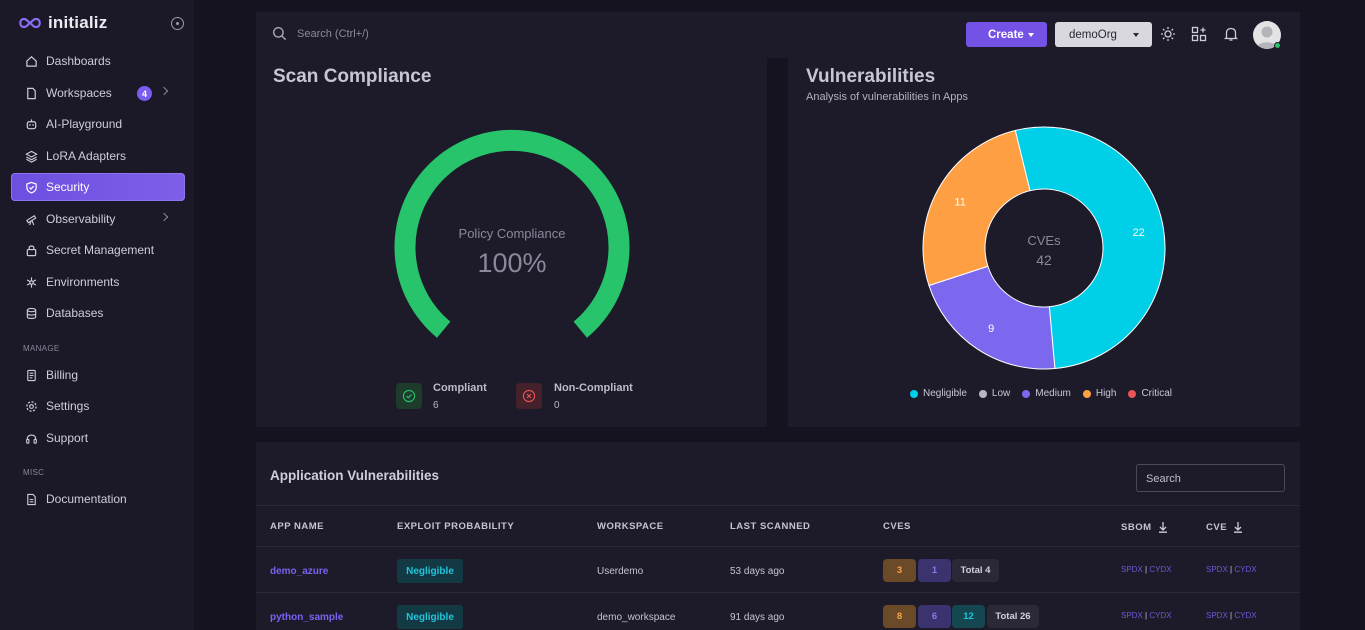 This screenshot has height=630, width=1365. I want to click on sbom-links: SPDX | CYDX, so click(1146, 615).